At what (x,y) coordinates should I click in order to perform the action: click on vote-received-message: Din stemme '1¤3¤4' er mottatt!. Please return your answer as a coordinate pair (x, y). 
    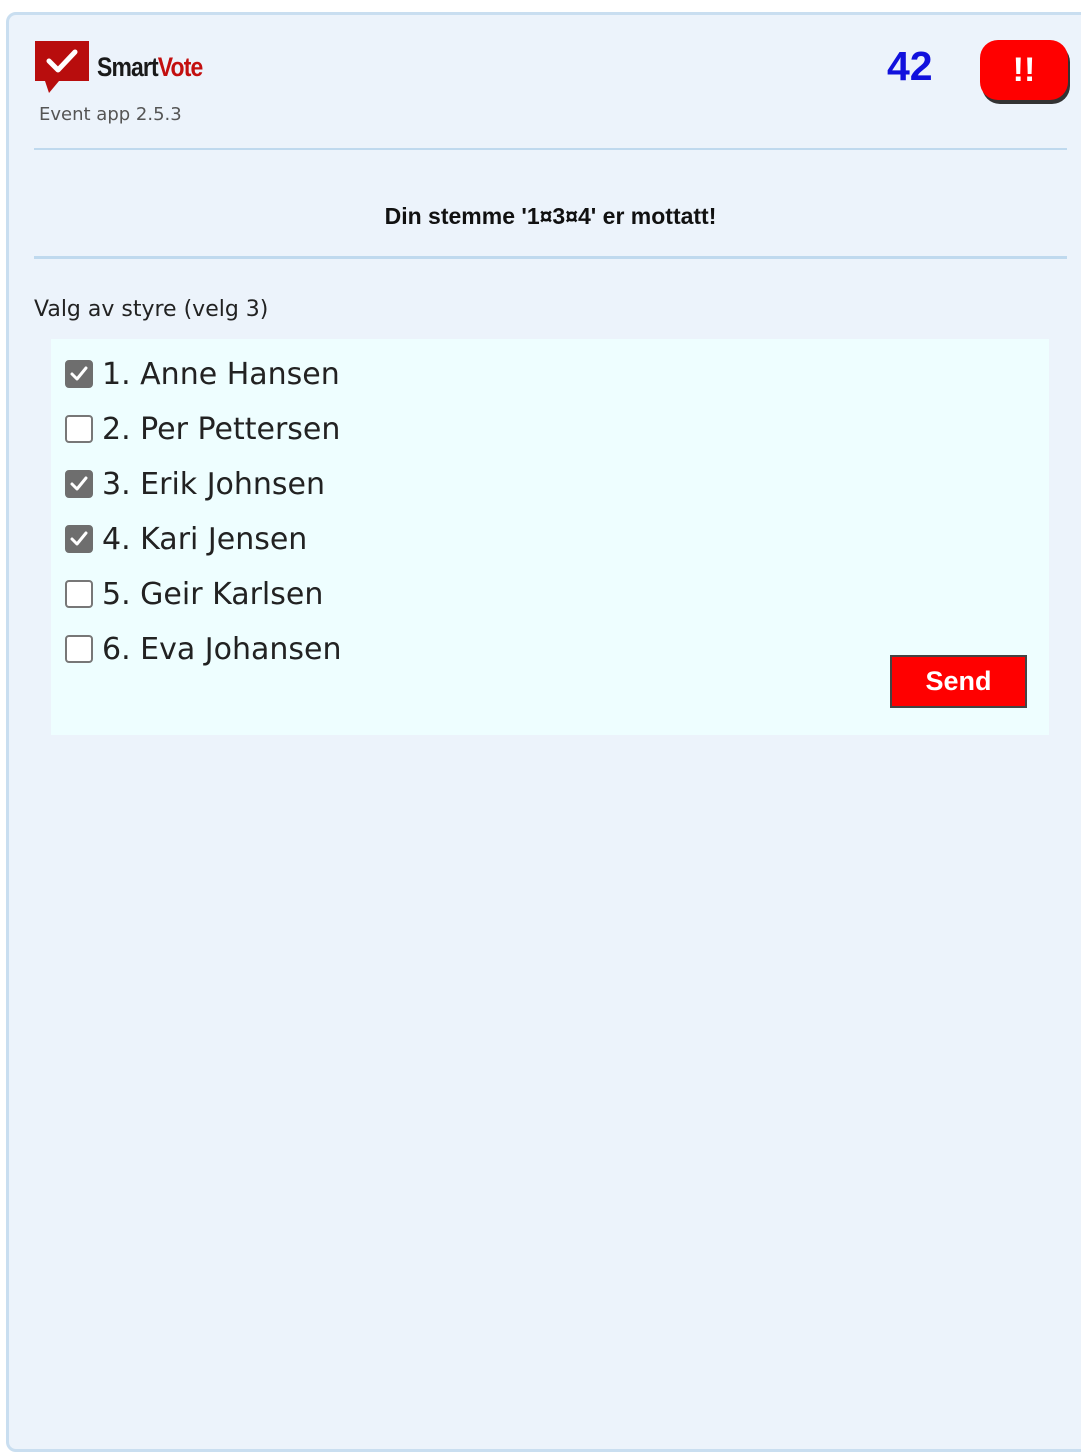
    Looking at the image, I should click on (550, 216).